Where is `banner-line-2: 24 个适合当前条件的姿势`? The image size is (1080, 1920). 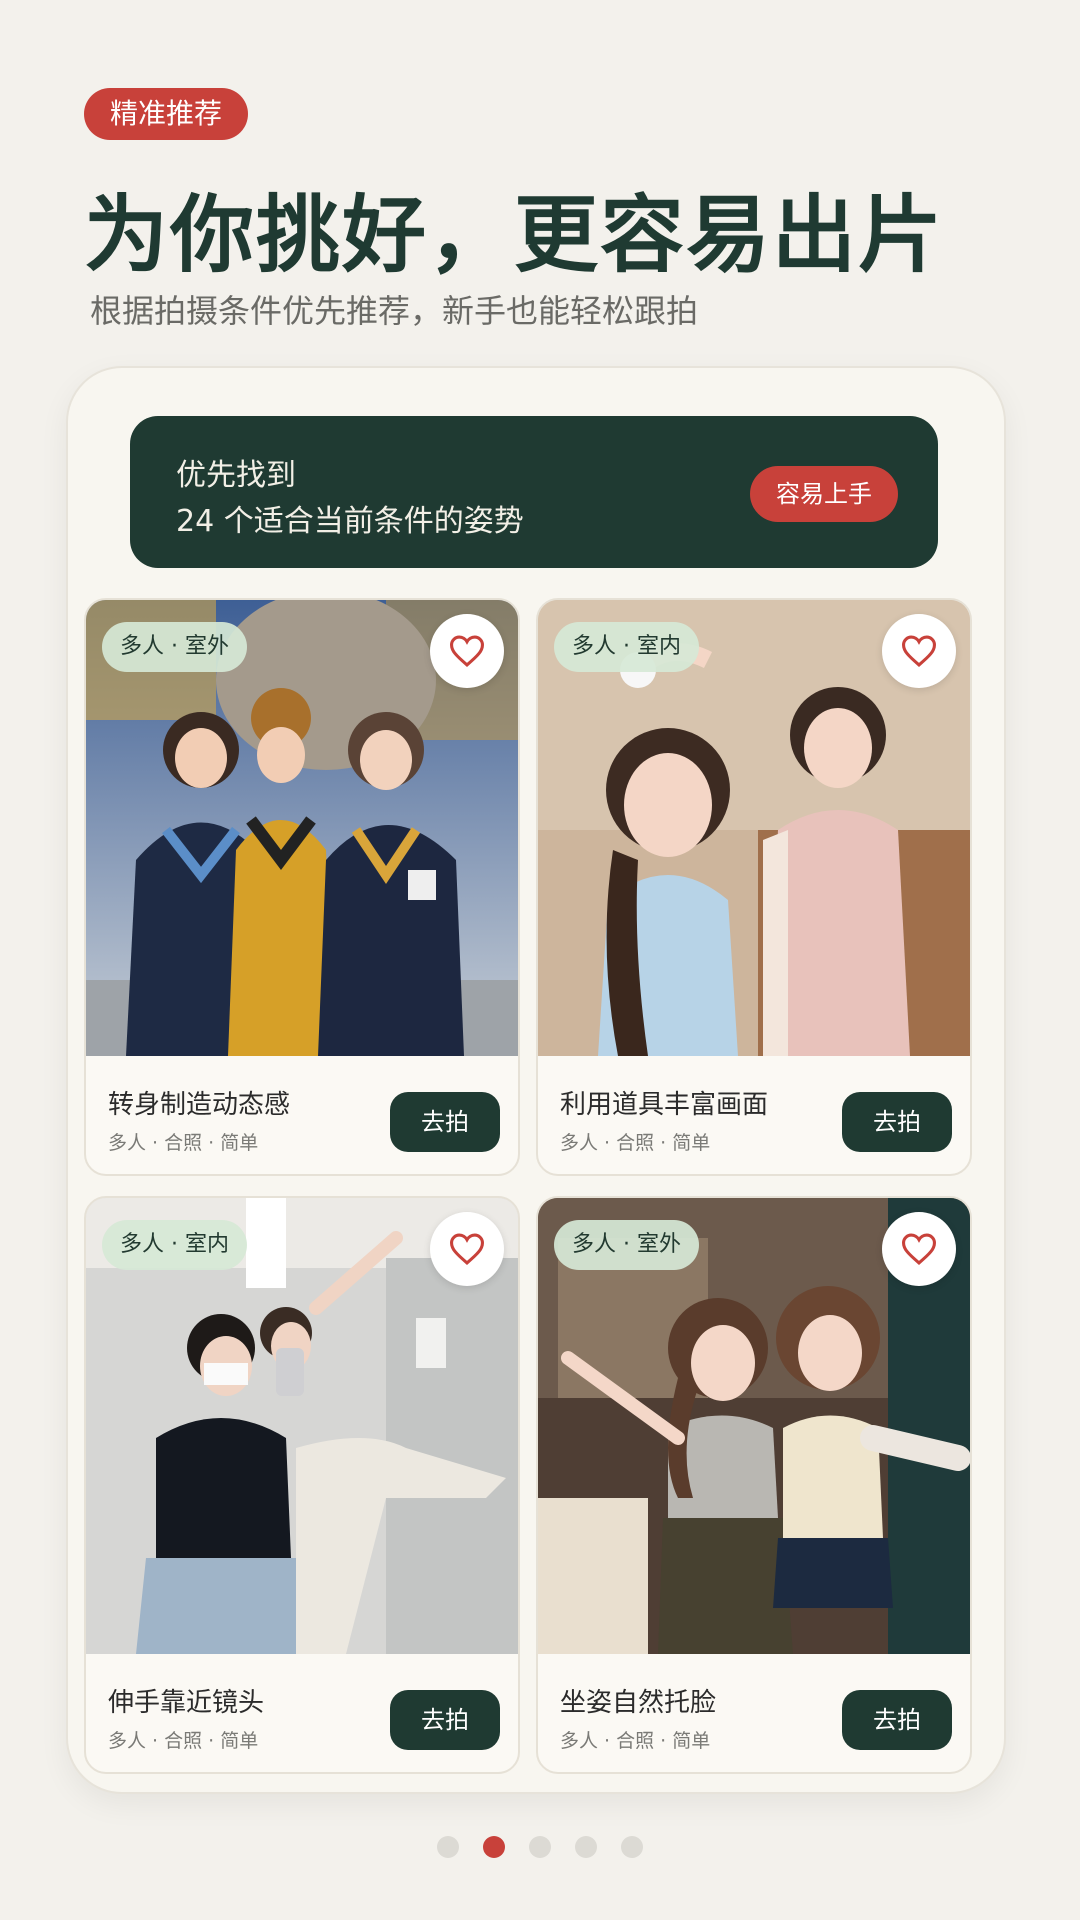
banner-line-2: 24 个适合当前条件的姿势 is located at coordinates (350, 521).